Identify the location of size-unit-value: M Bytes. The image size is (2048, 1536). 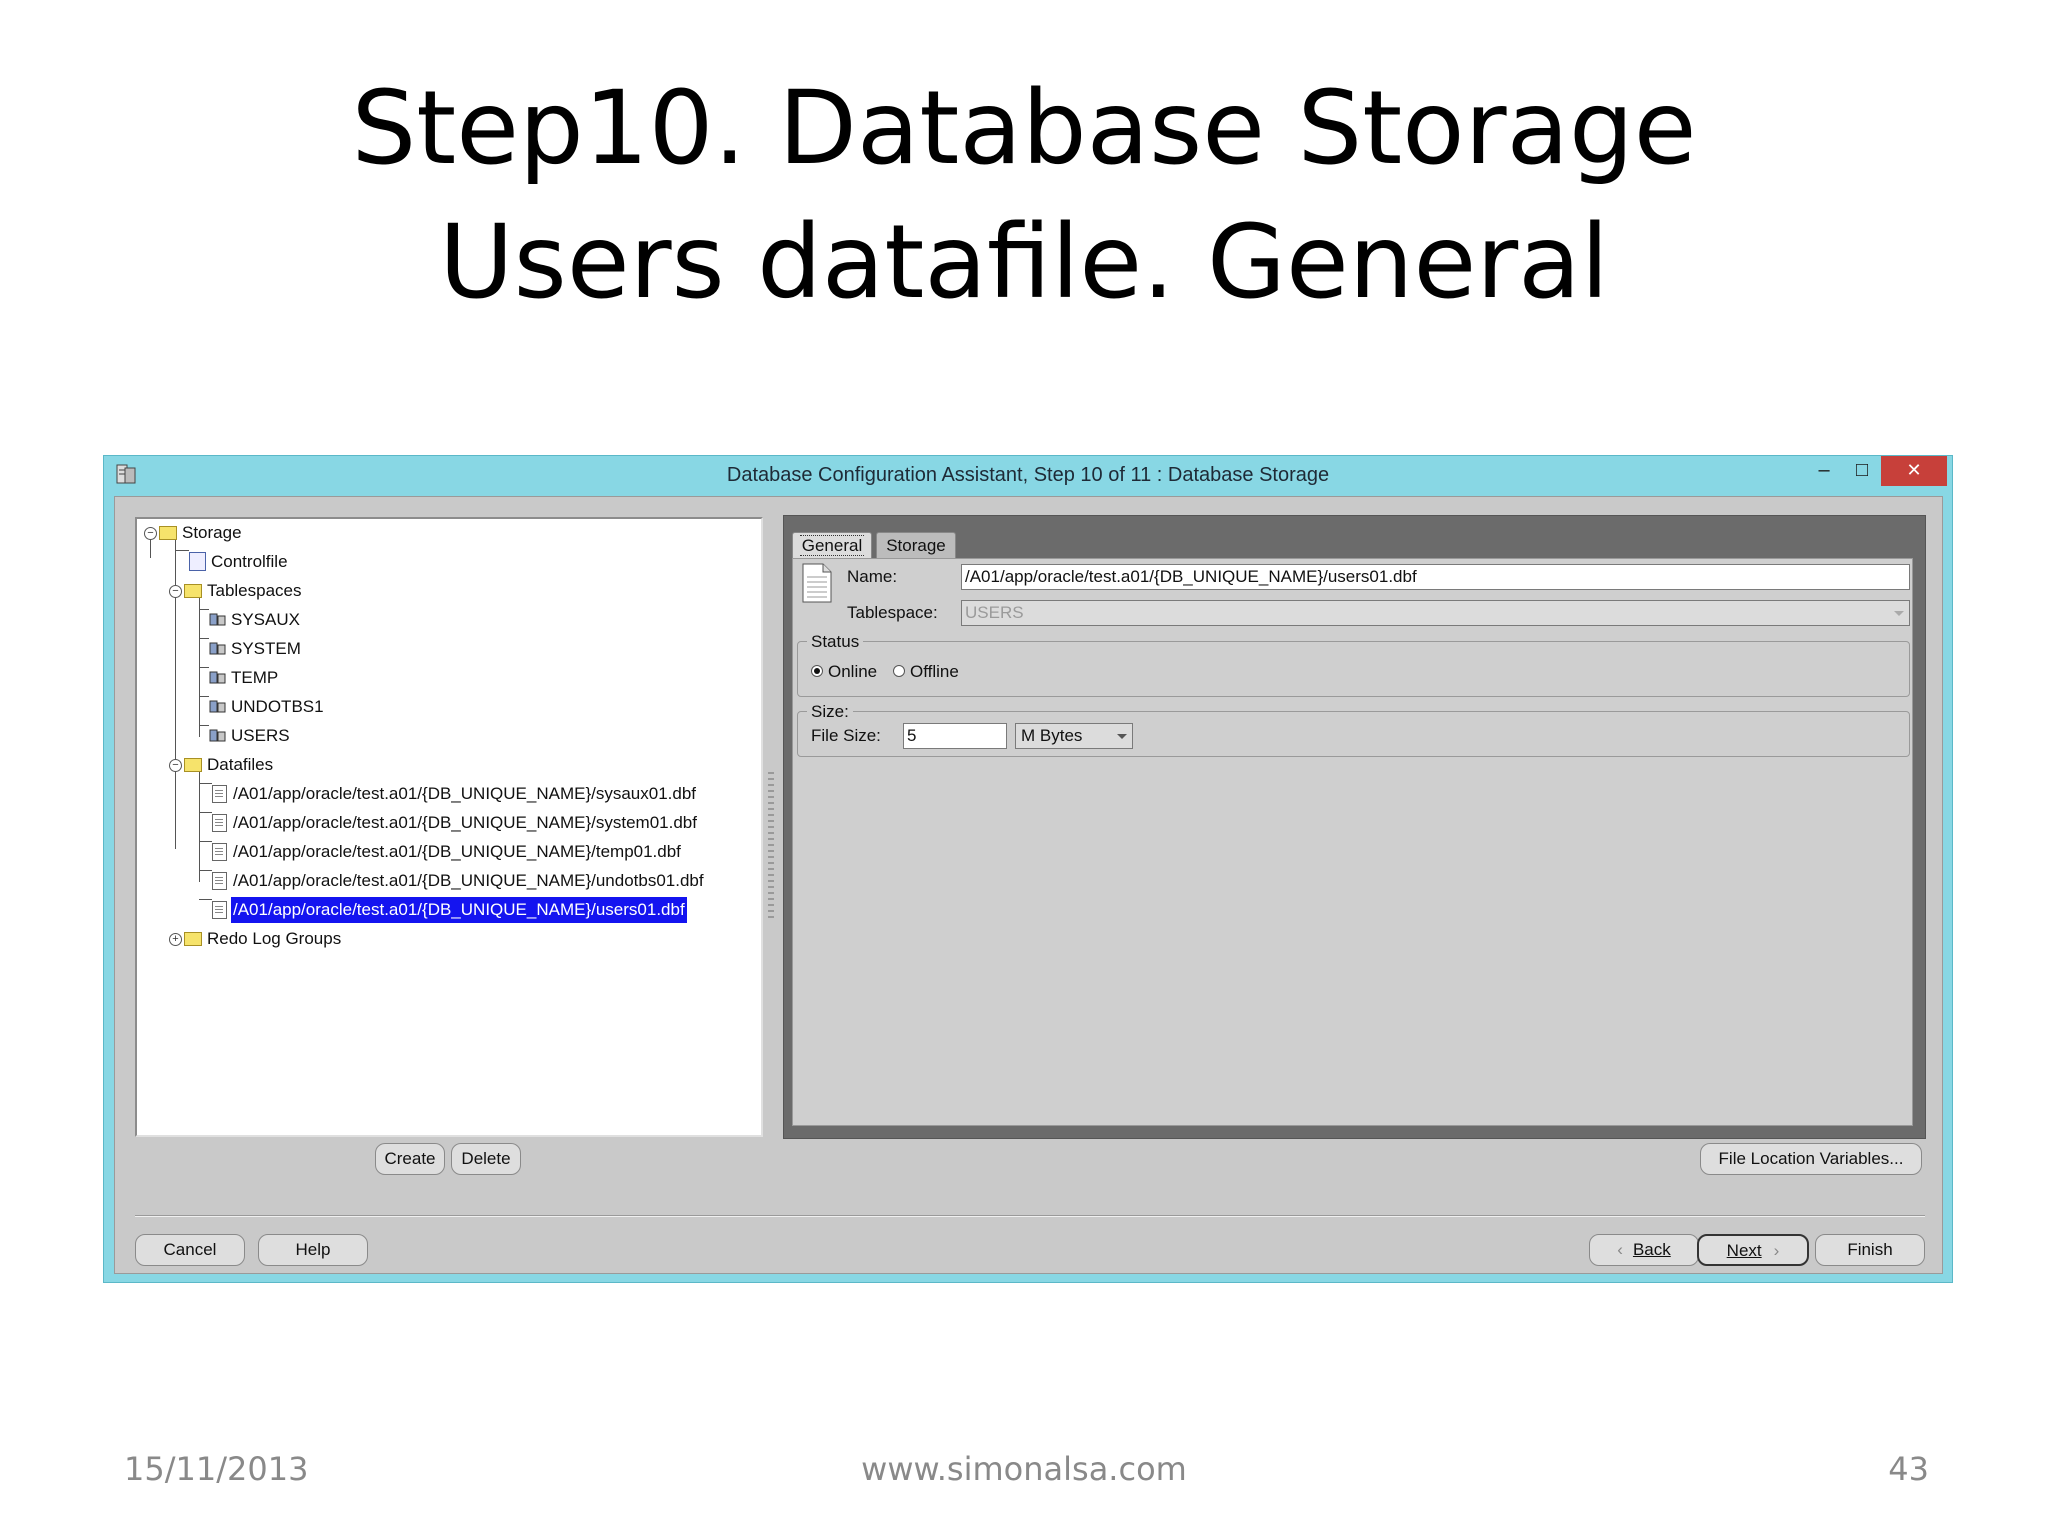
(1052, 735).